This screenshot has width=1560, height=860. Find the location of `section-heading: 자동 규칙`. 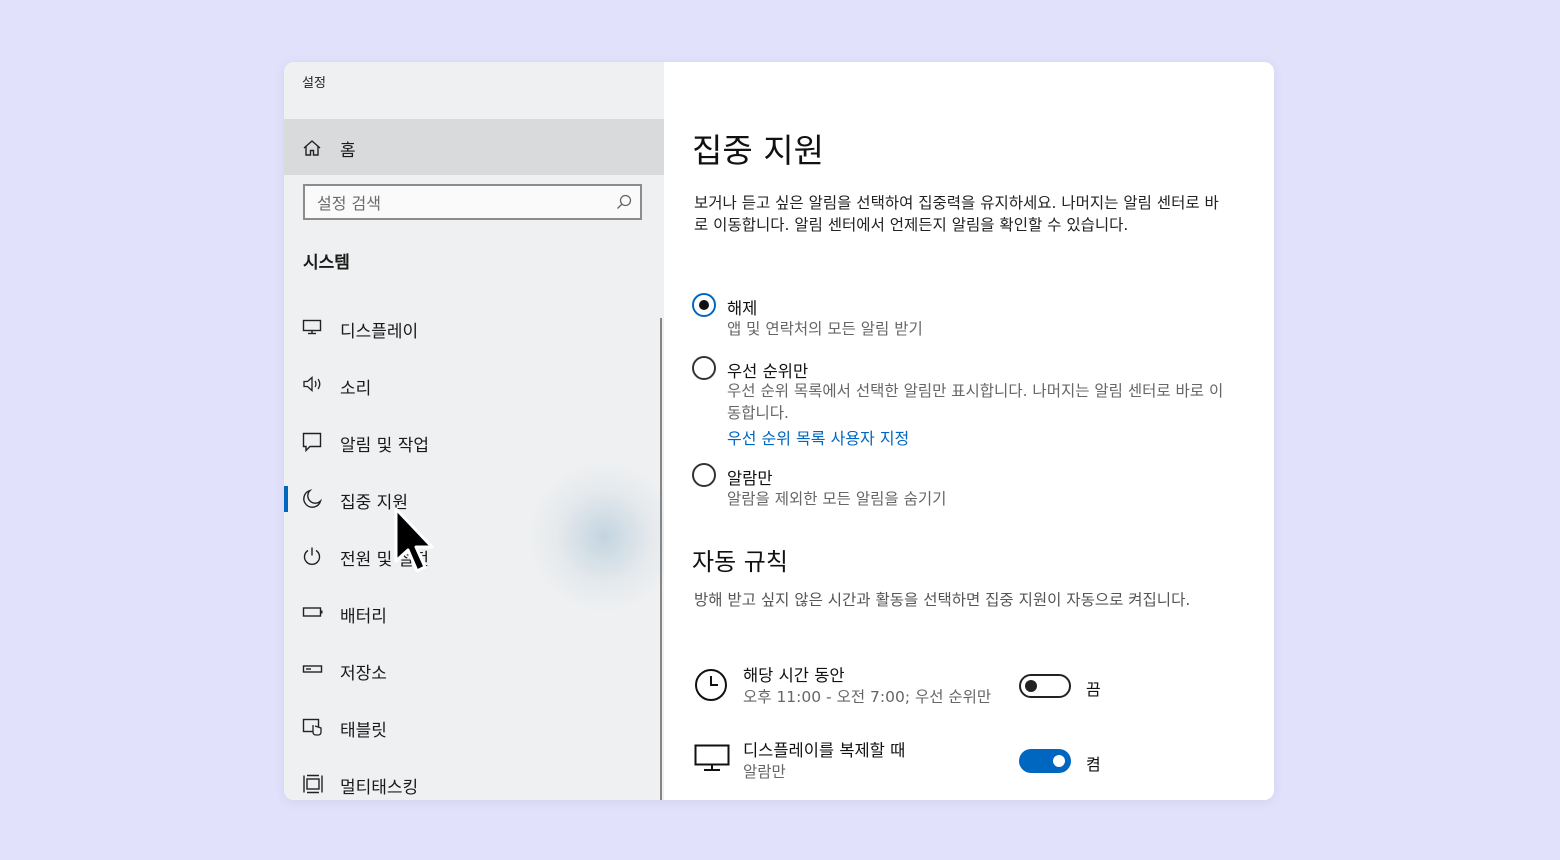

section-heading: 자동 규칙 is located at coordinates (740, 562).